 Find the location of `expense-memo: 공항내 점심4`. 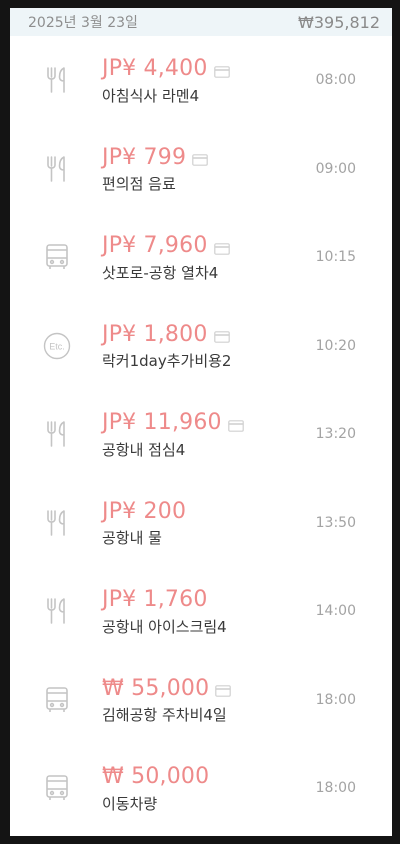

expense-memo: 공항내 점심4 is located at coordinates (144, 449).